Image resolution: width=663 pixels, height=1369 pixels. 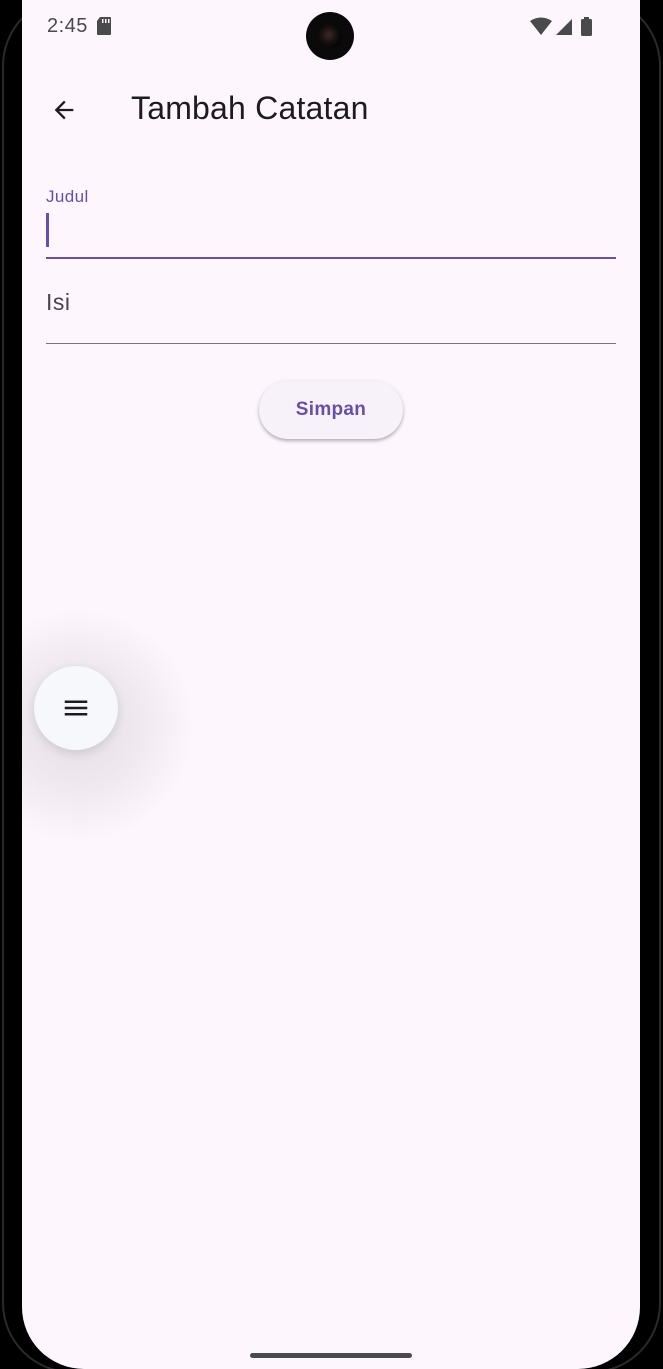 What do you see at coordinates (586, 26) in the screenshot?
I see `battery-icon` at bounding box center [586, 26].